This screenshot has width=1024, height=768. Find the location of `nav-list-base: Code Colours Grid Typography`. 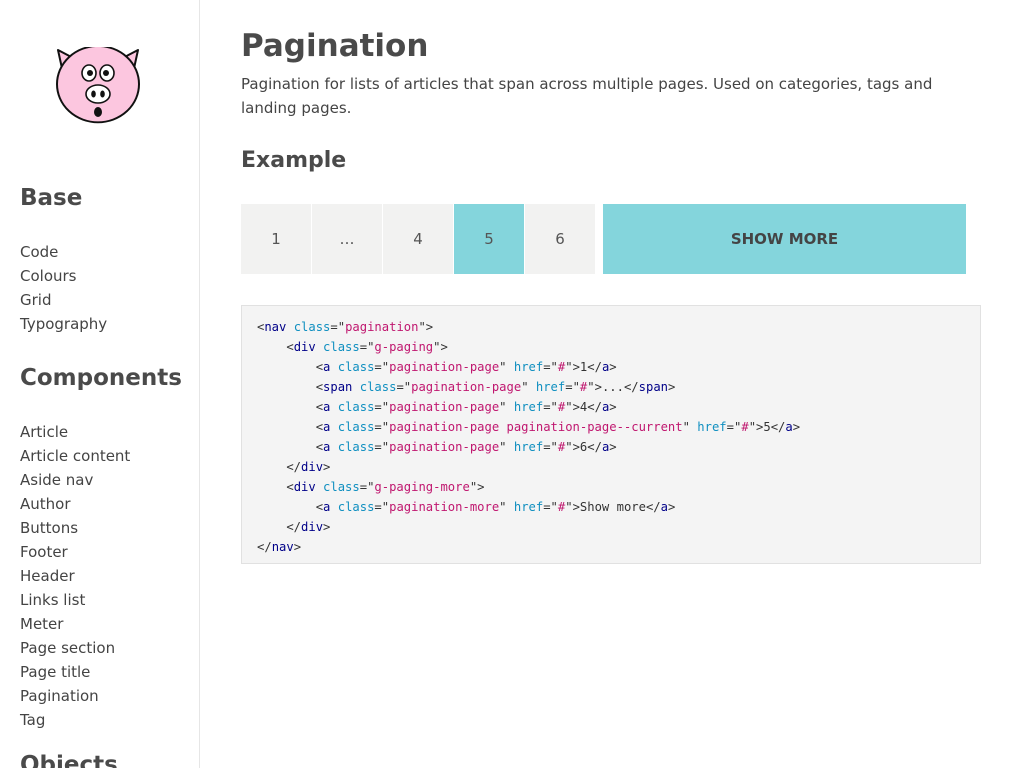

nav-list-base: Code Colours Grid Typography is located at coordinates (63, 288).